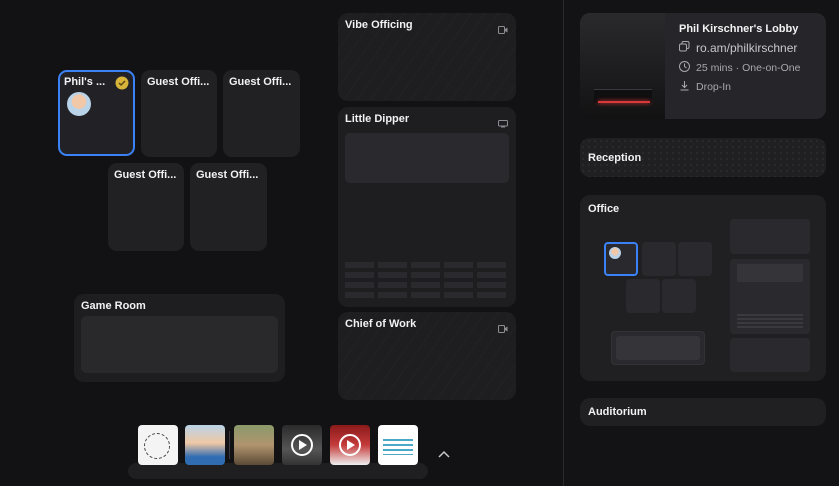 This screenshot has width=839, height=486. I want to click on room-title: Game Room, so click(113, 306).